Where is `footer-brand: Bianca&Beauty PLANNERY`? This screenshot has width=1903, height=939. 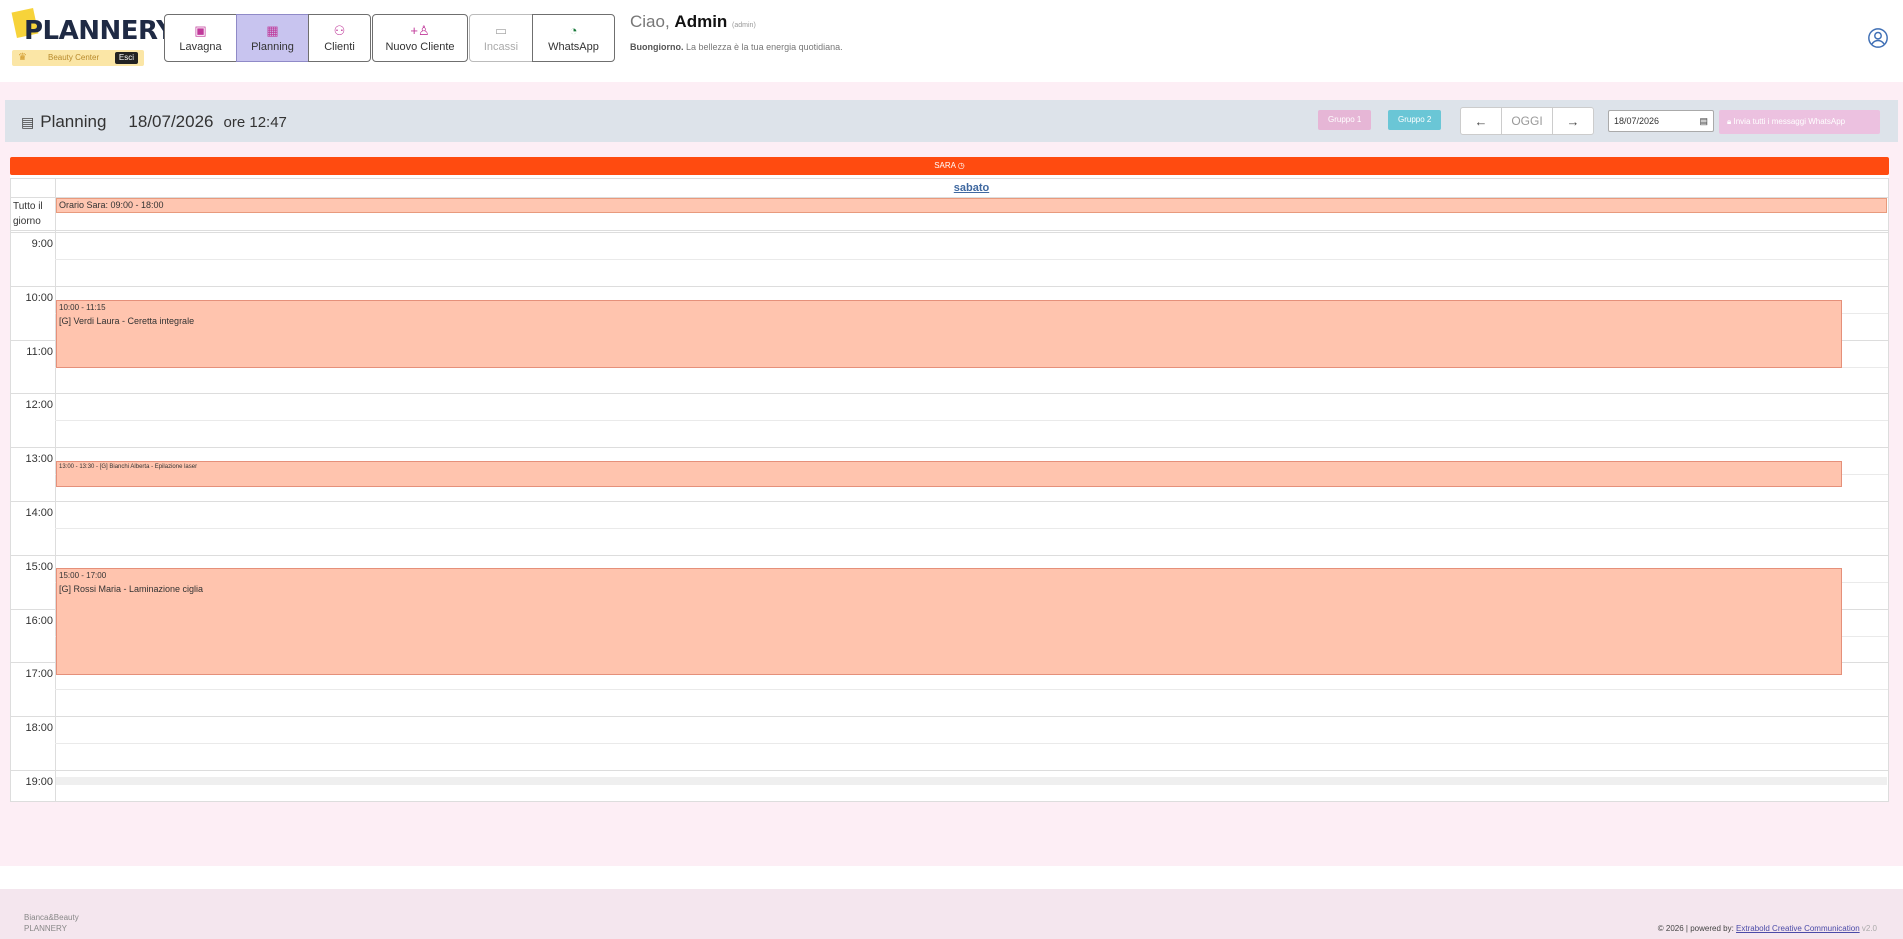
footer-brand: Bianca&Beauty PLANNERY is located at coordinates (51, 923).